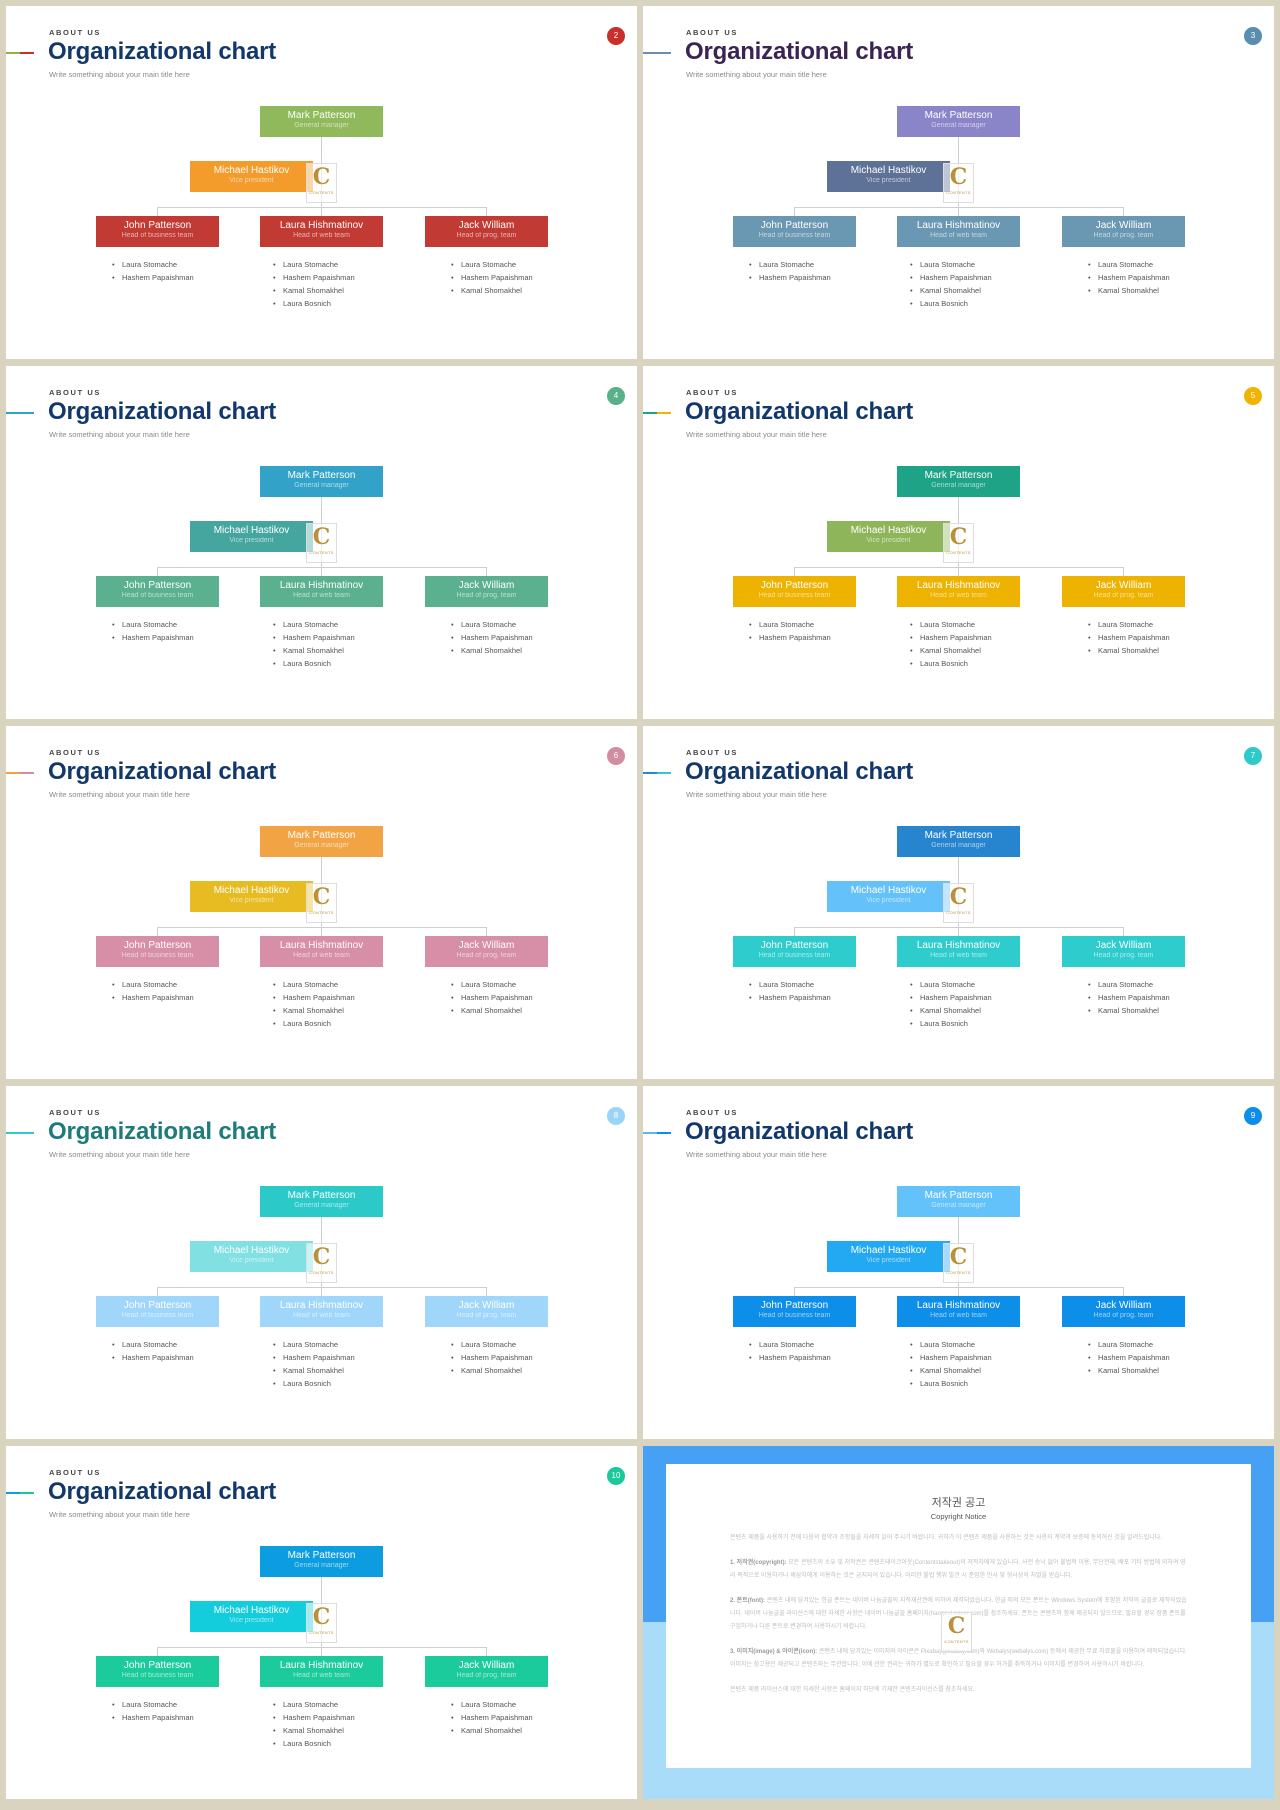  I want to click on slide-title: Organizational chart, so click(162, 411).